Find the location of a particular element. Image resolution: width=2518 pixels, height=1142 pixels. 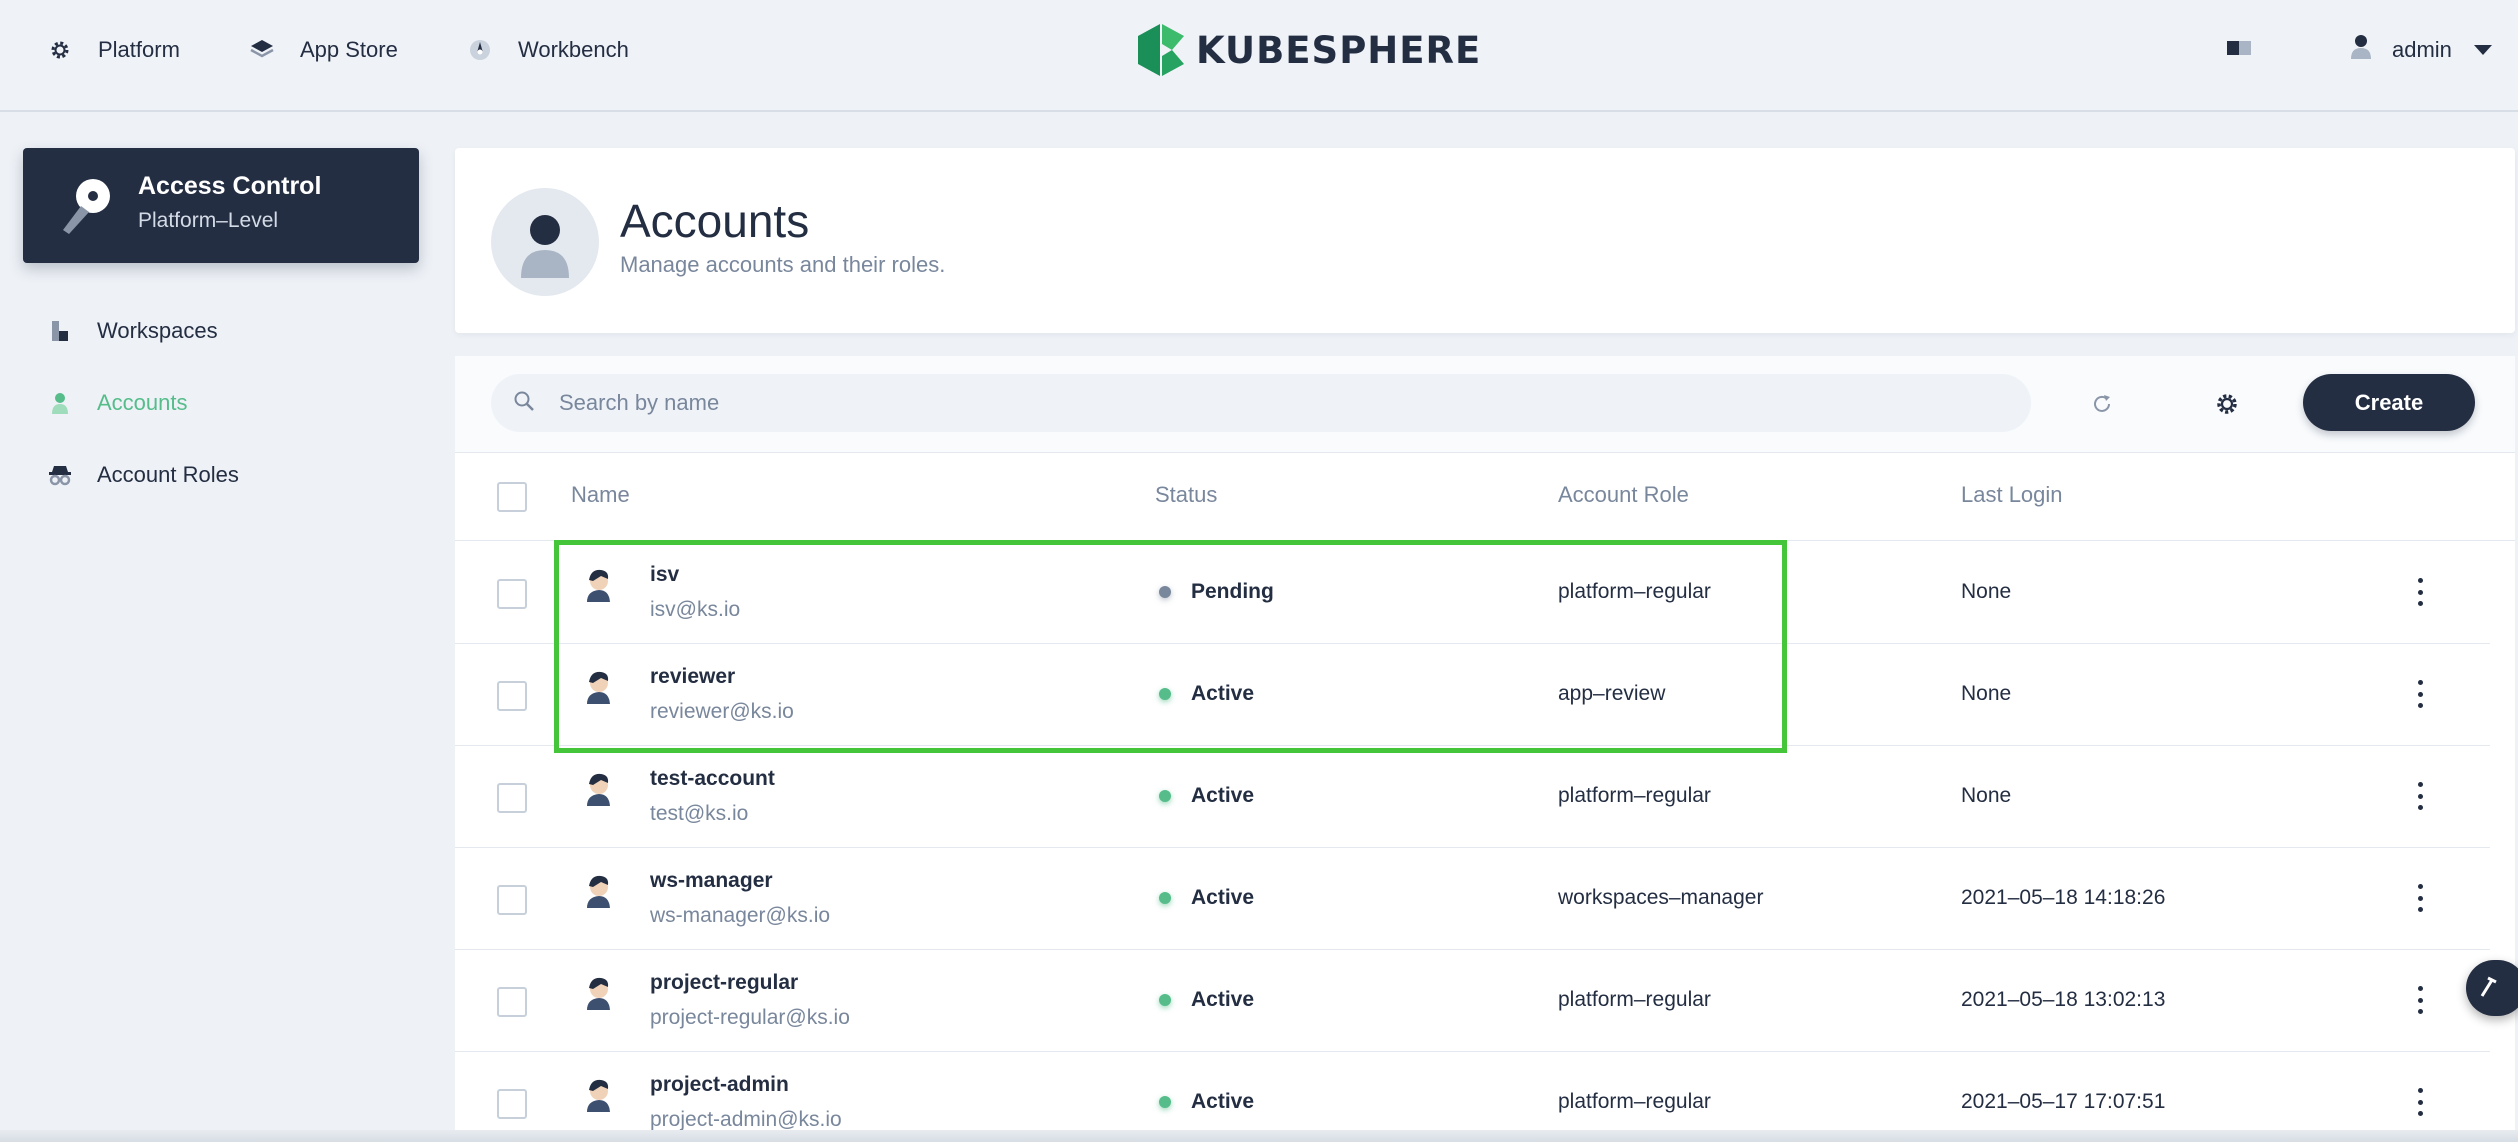

search-bar is located at coordinates (1261, 403).